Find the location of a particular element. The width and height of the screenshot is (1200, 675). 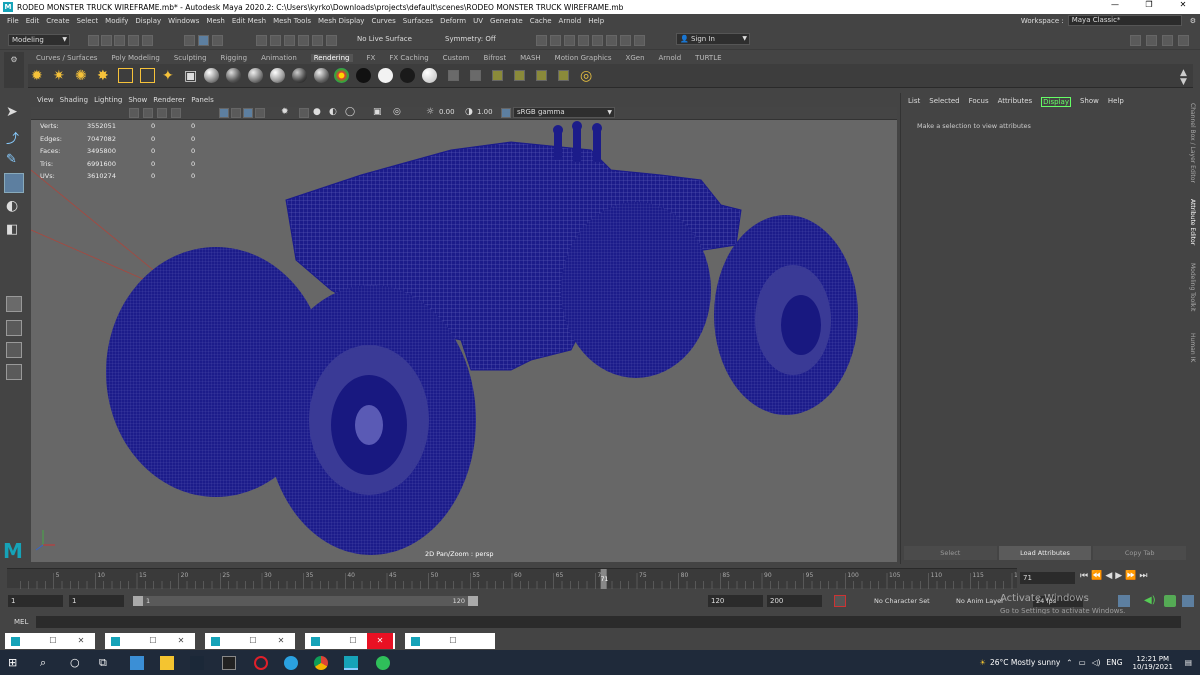

side-tab-human-ik: Human IK is located at coordinates (1192, 347).